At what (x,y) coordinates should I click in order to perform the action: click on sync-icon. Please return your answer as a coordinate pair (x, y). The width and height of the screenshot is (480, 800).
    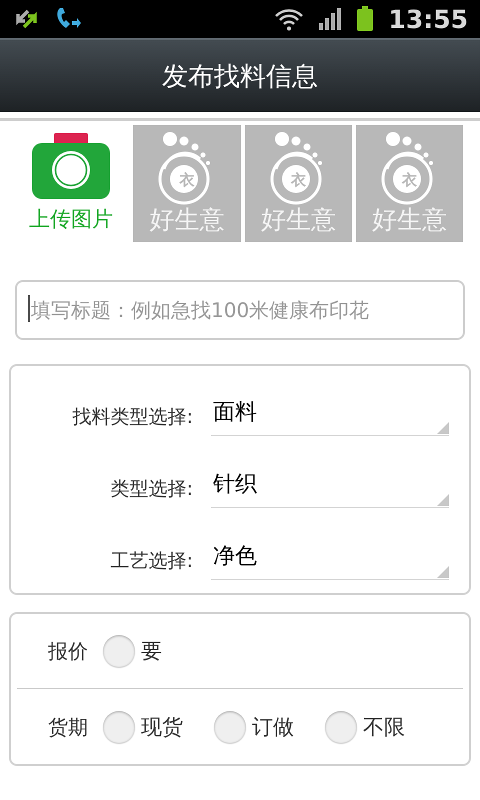
    Looking at the image, I should click on (27, 19).